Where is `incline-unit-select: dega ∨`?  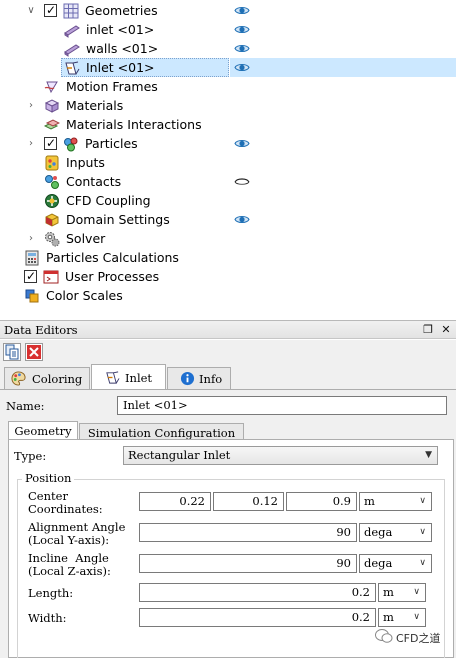 incline-unit-select: dega ∨ is located at coordinates (395, 563).